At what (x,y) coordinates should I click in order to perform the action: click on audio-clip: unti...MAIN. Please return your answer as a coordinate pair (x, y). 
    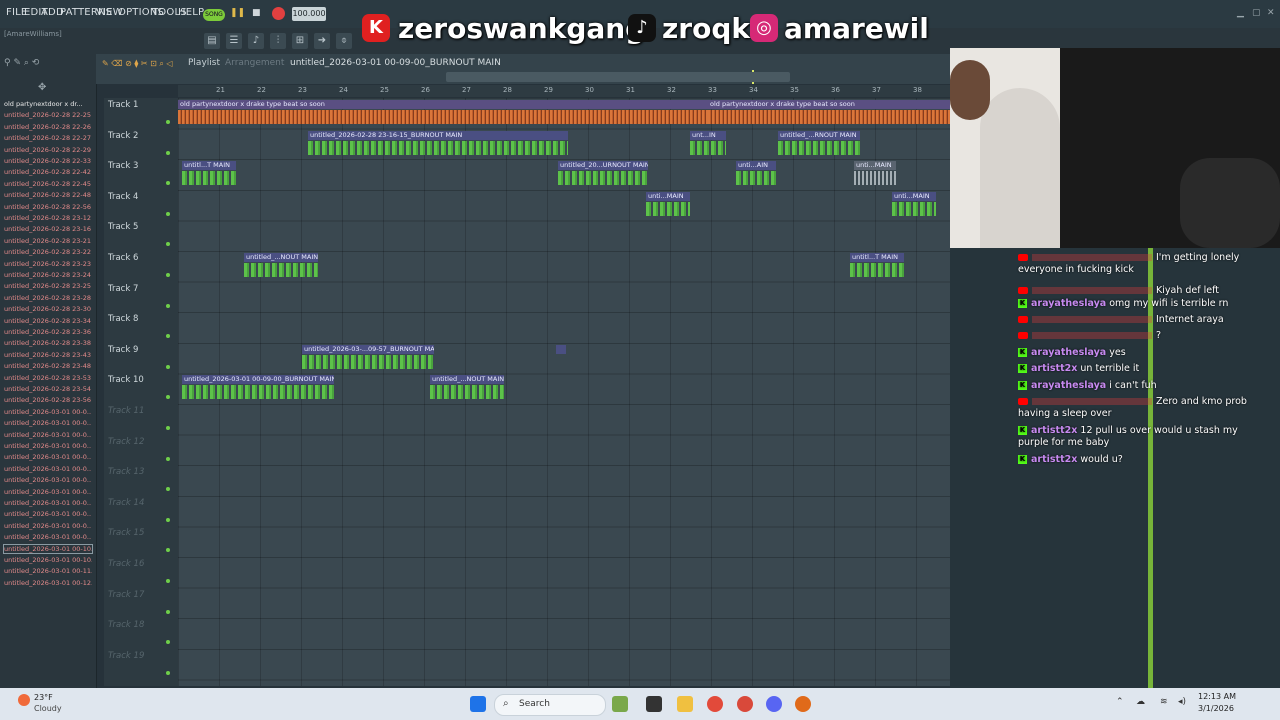
    Looking at the image, I should click on (668, 204).